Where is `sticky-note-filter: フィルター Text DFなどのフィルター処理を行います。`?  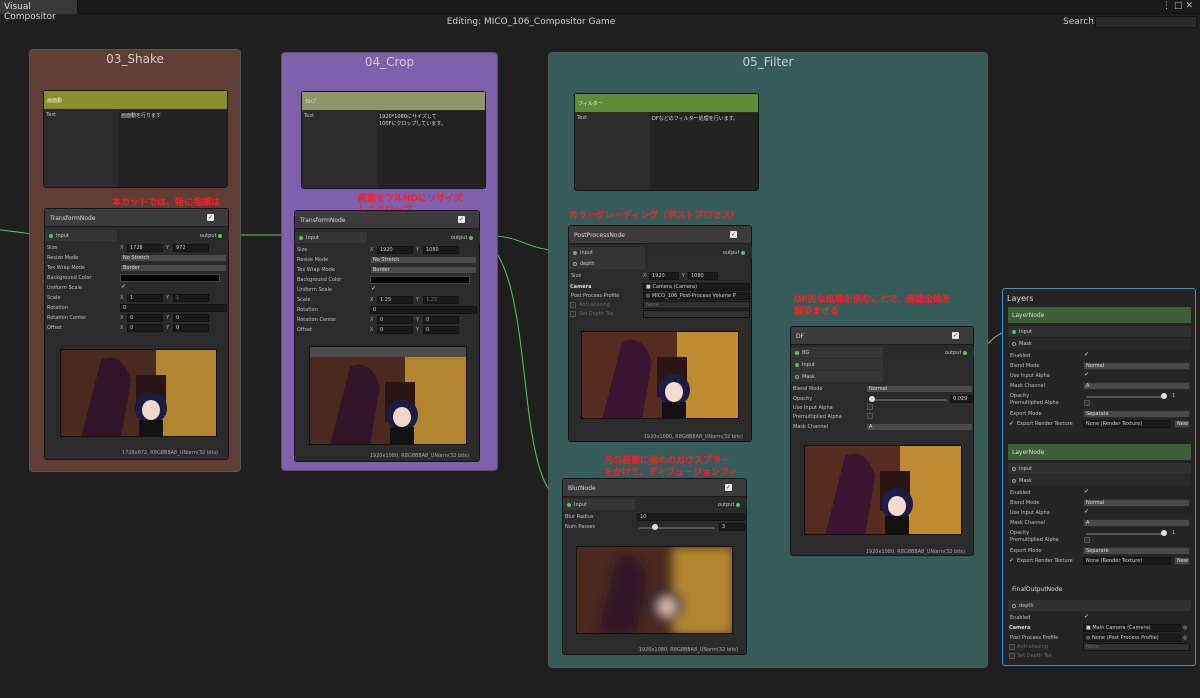
sticky-note-filter: フィルター Text DFなどのフィルター処理を行います。 is located at coordinates (666, 142).